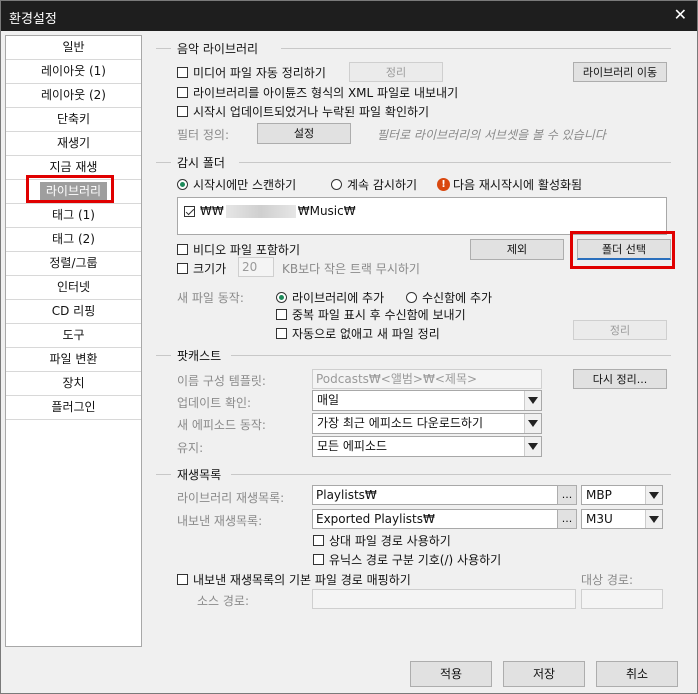 This screenshot has width=698, height=694. What do you see at coordinates (210, 269) in the screenshot?
I see `min-size-prefix: 크기가` at bounding box center [210, 269].